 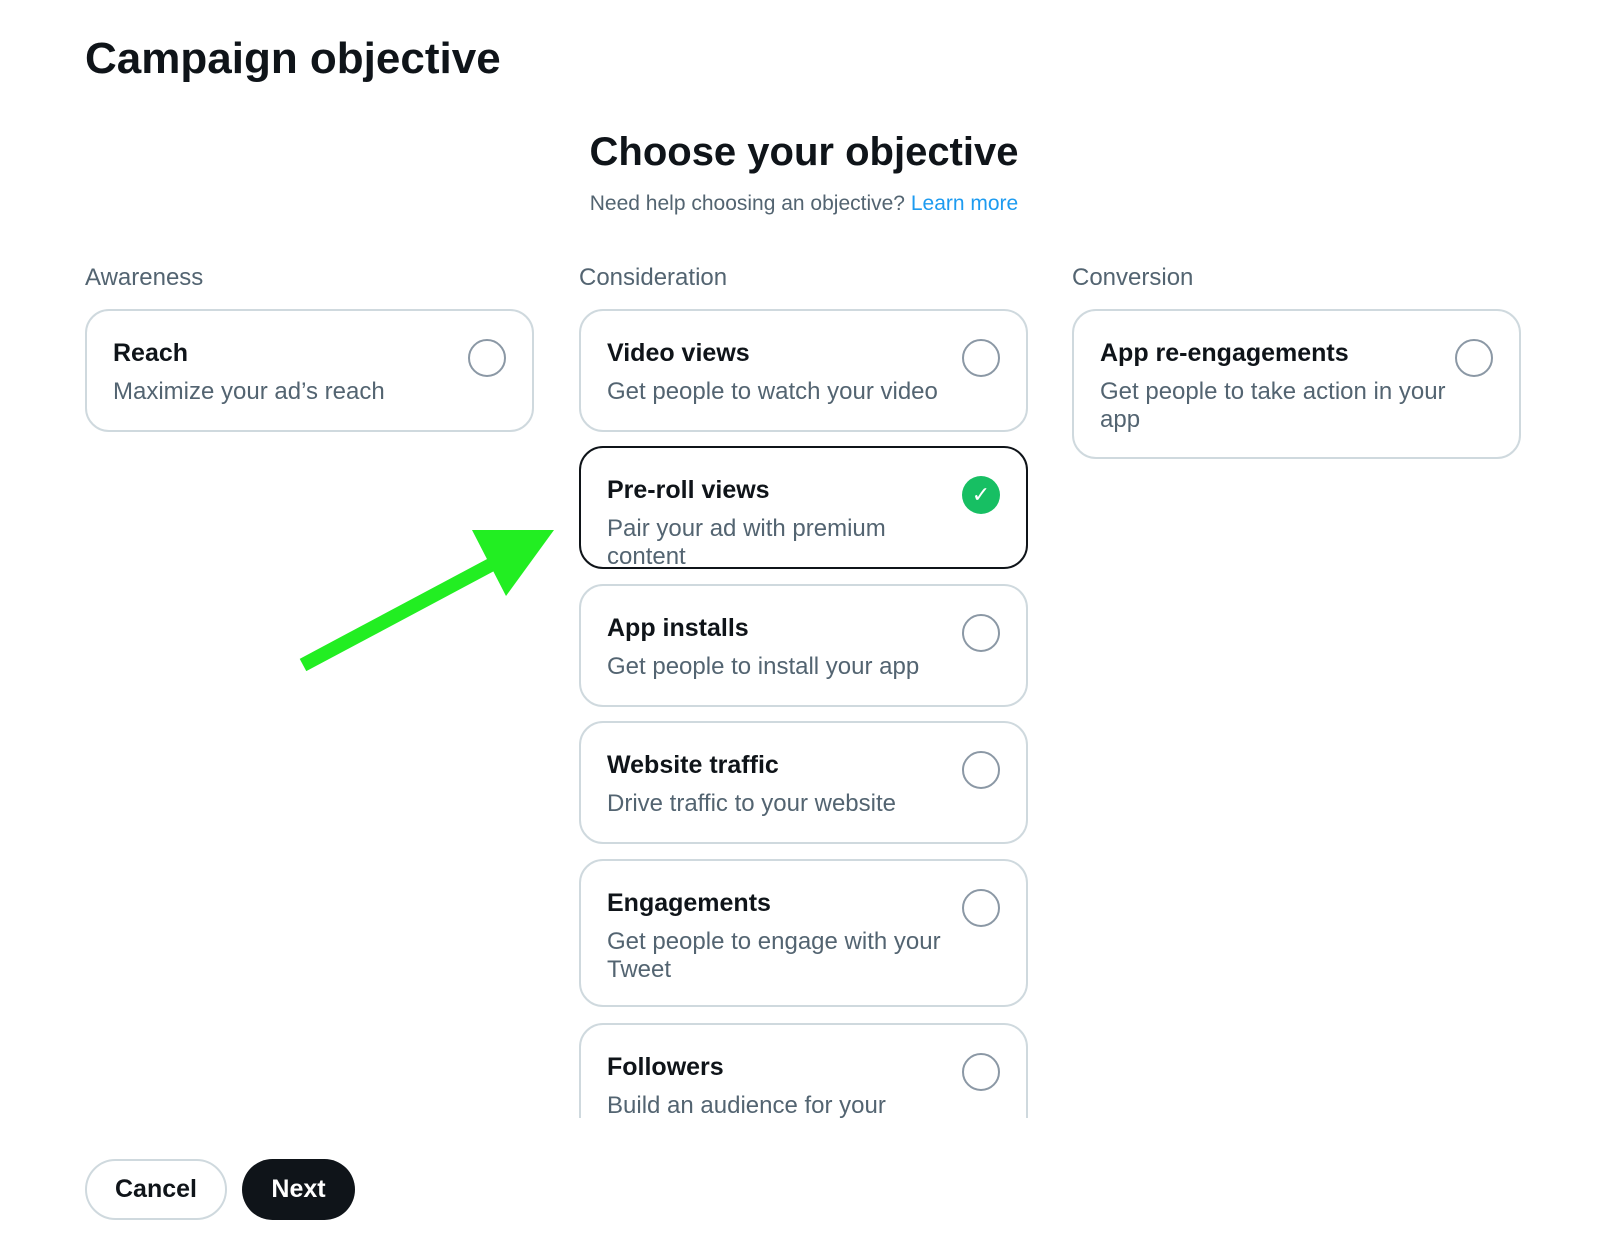 What do you see at coordinates (772, 391) in the screenshot?
I see `objective-description: Get people to watch your video` at bounding box center [772, 391].